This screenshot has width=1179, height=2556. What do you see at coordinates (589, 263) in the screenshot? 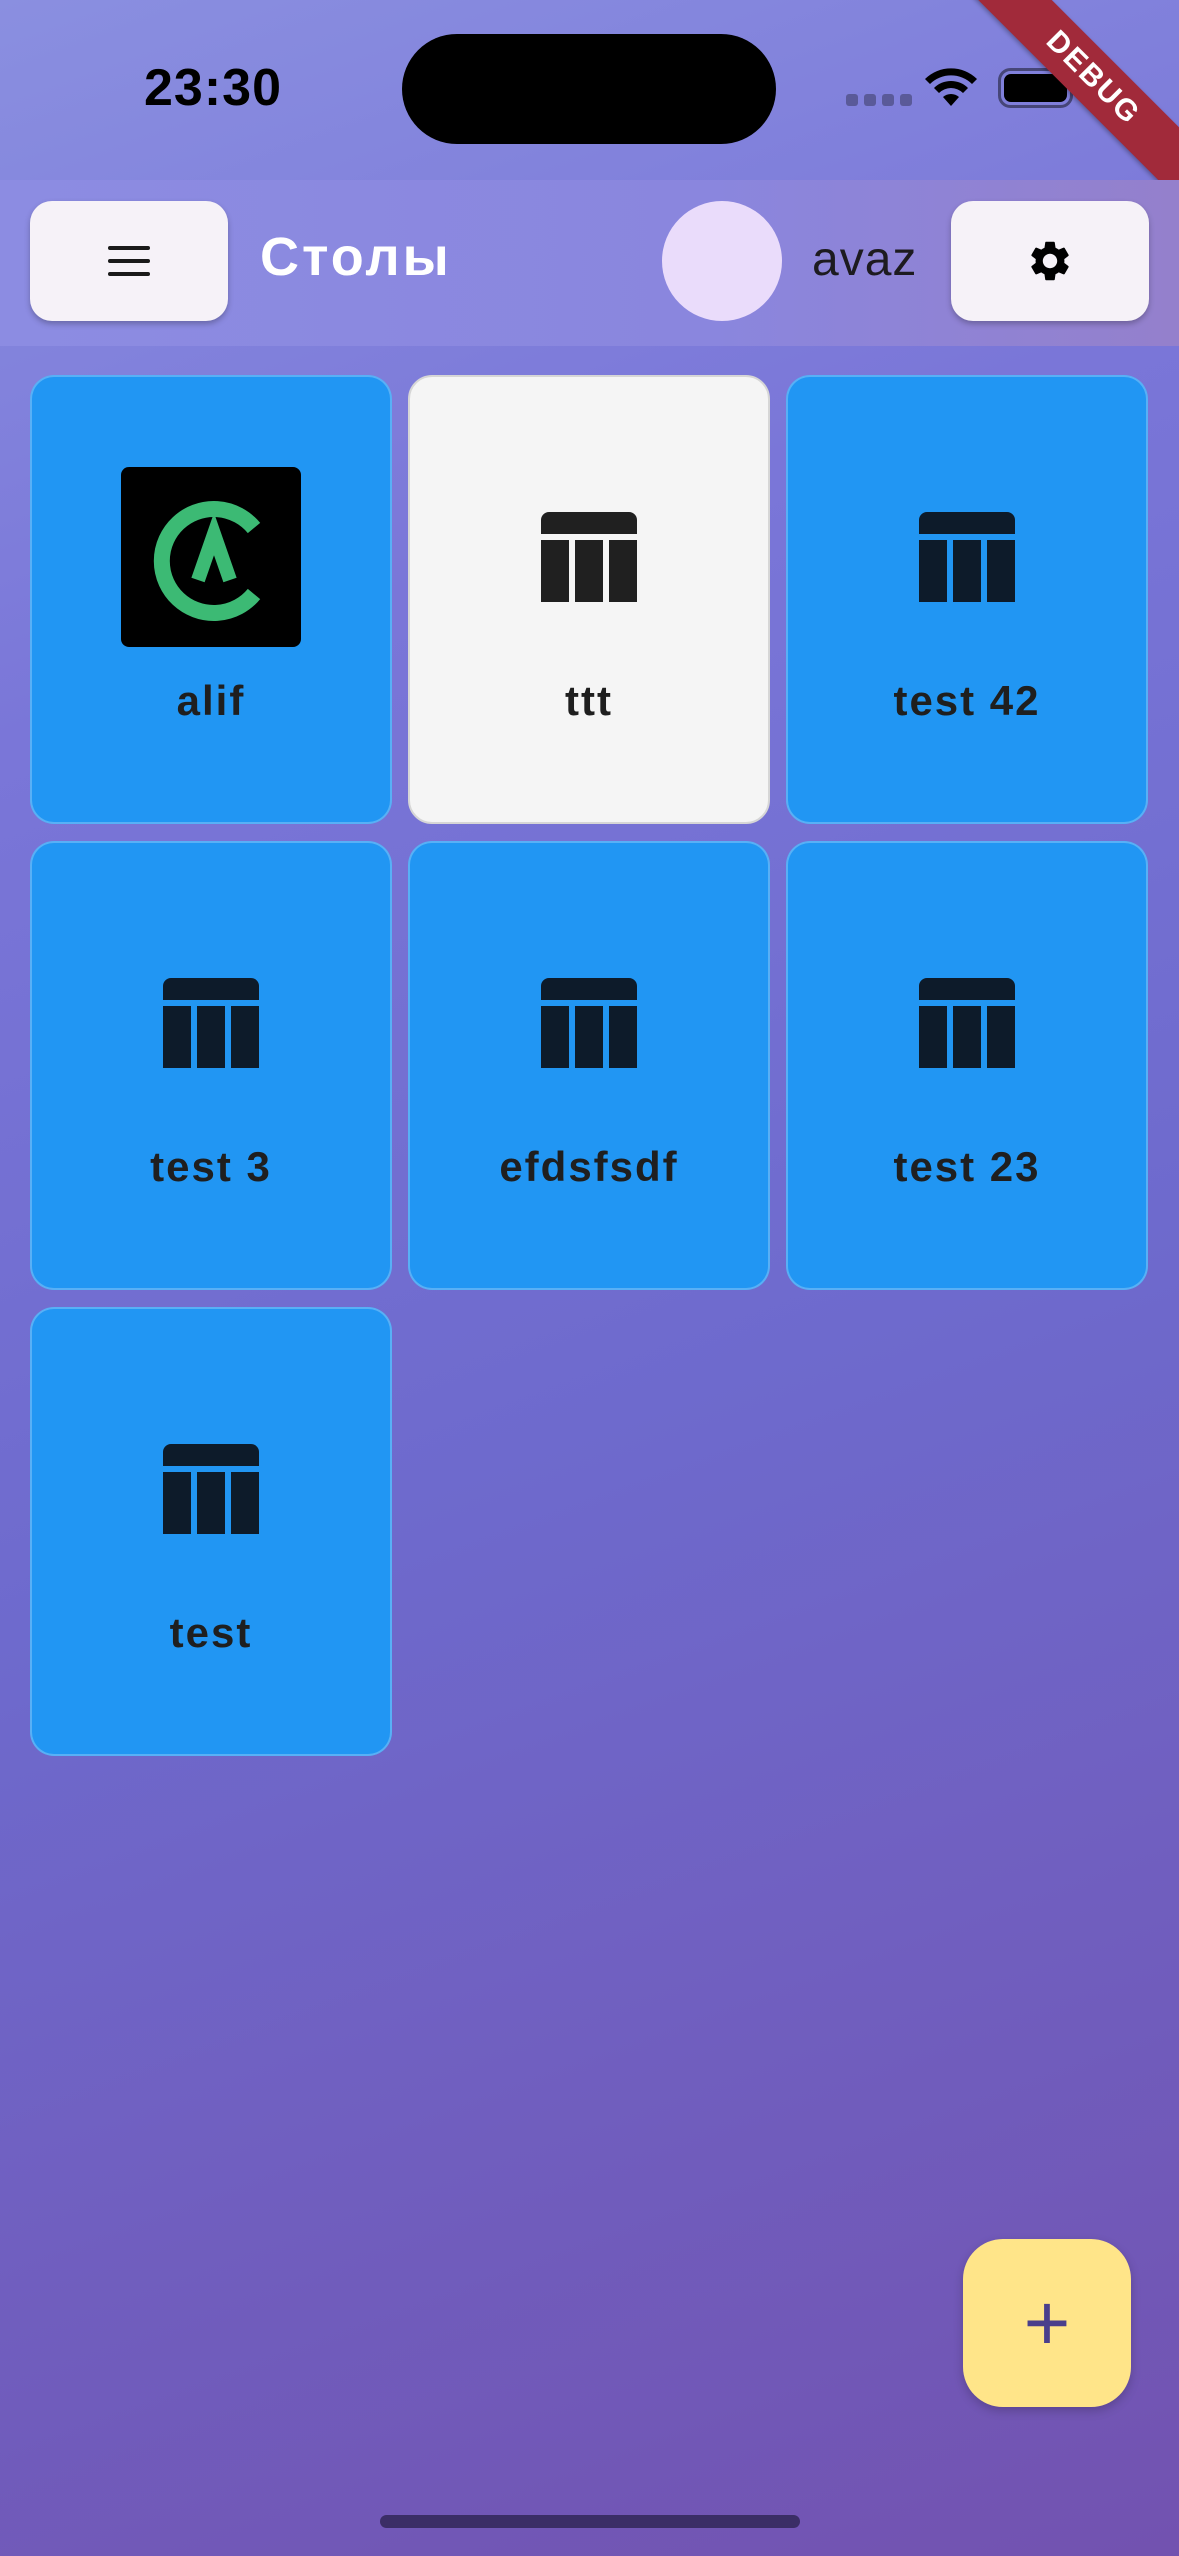
I see `app-bar: Столы avaz` at bounding box center [589, 263].